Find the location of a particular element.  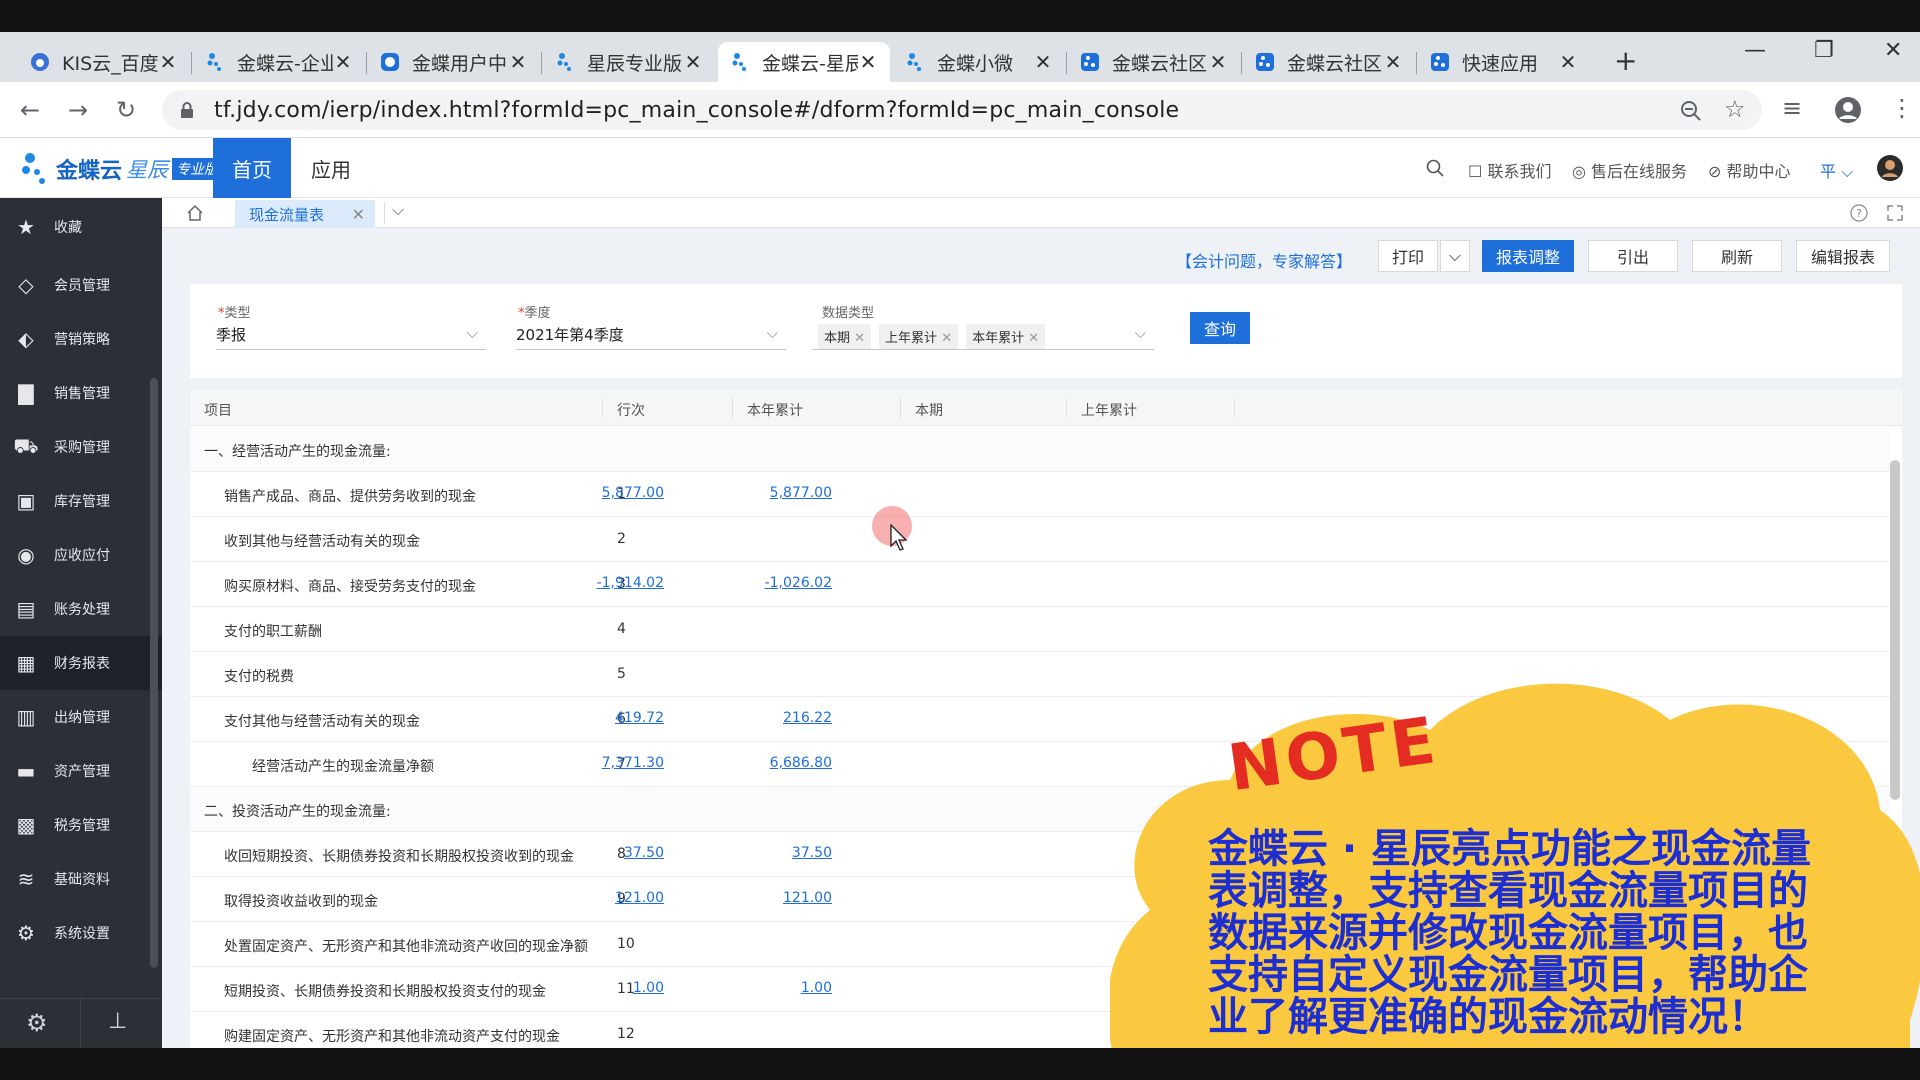

row-current-value: 37.50 is located at coordinates (812, 853).